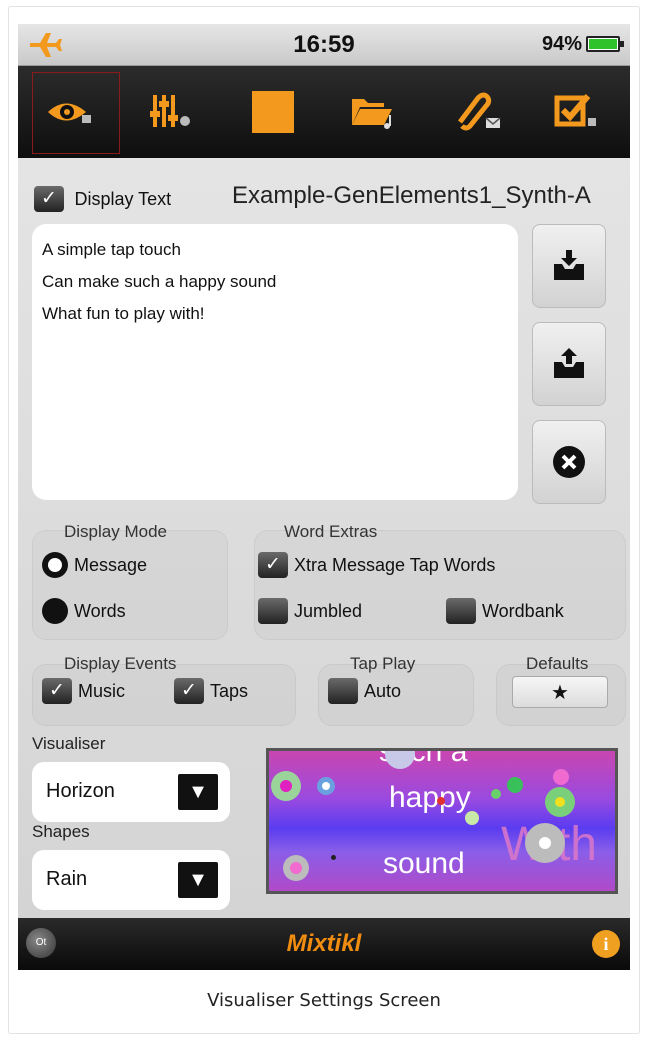  I want to click on mixer-icon, so click(170, 111).